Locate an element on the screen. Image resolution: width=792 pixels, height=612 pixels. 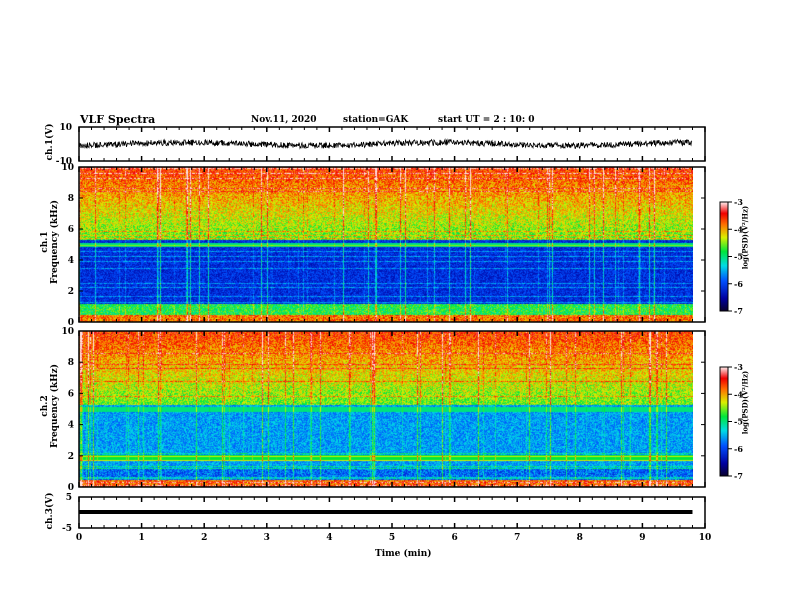
x-tick-label: 8 is located at coordinates (580, 538).